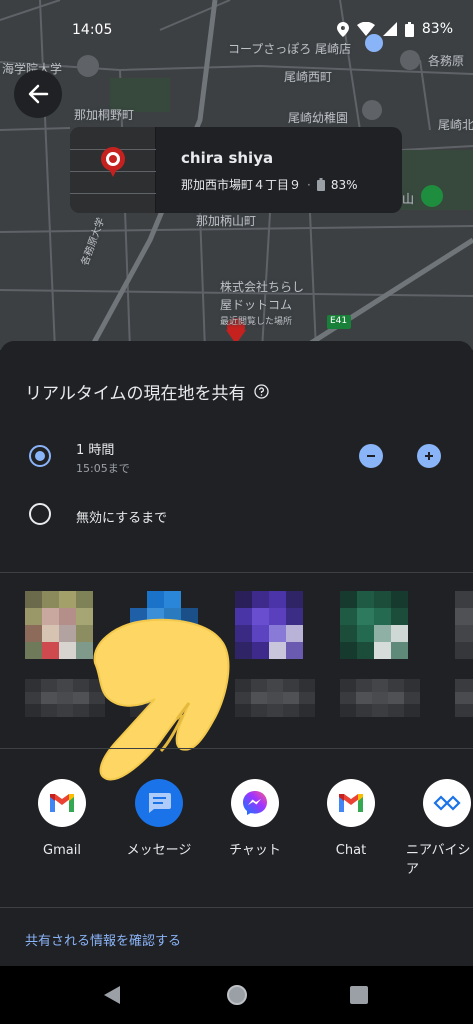 The height and width of the screenshot is (1024, 473). I want to click on nav-home-icon, so click(237, 995).